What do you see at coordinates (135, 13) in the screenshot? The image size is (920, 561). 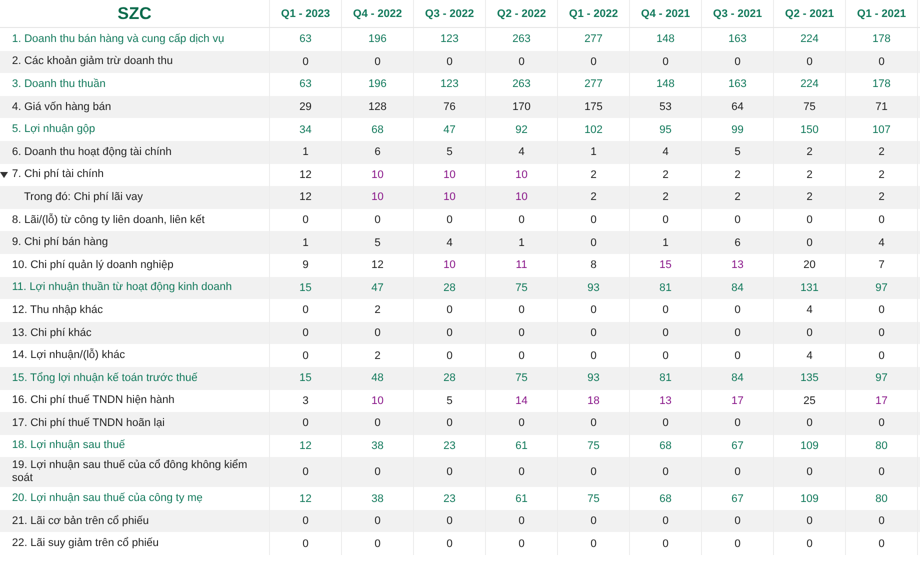 I see `table-title: SZC` at bounding box center [135, 13].